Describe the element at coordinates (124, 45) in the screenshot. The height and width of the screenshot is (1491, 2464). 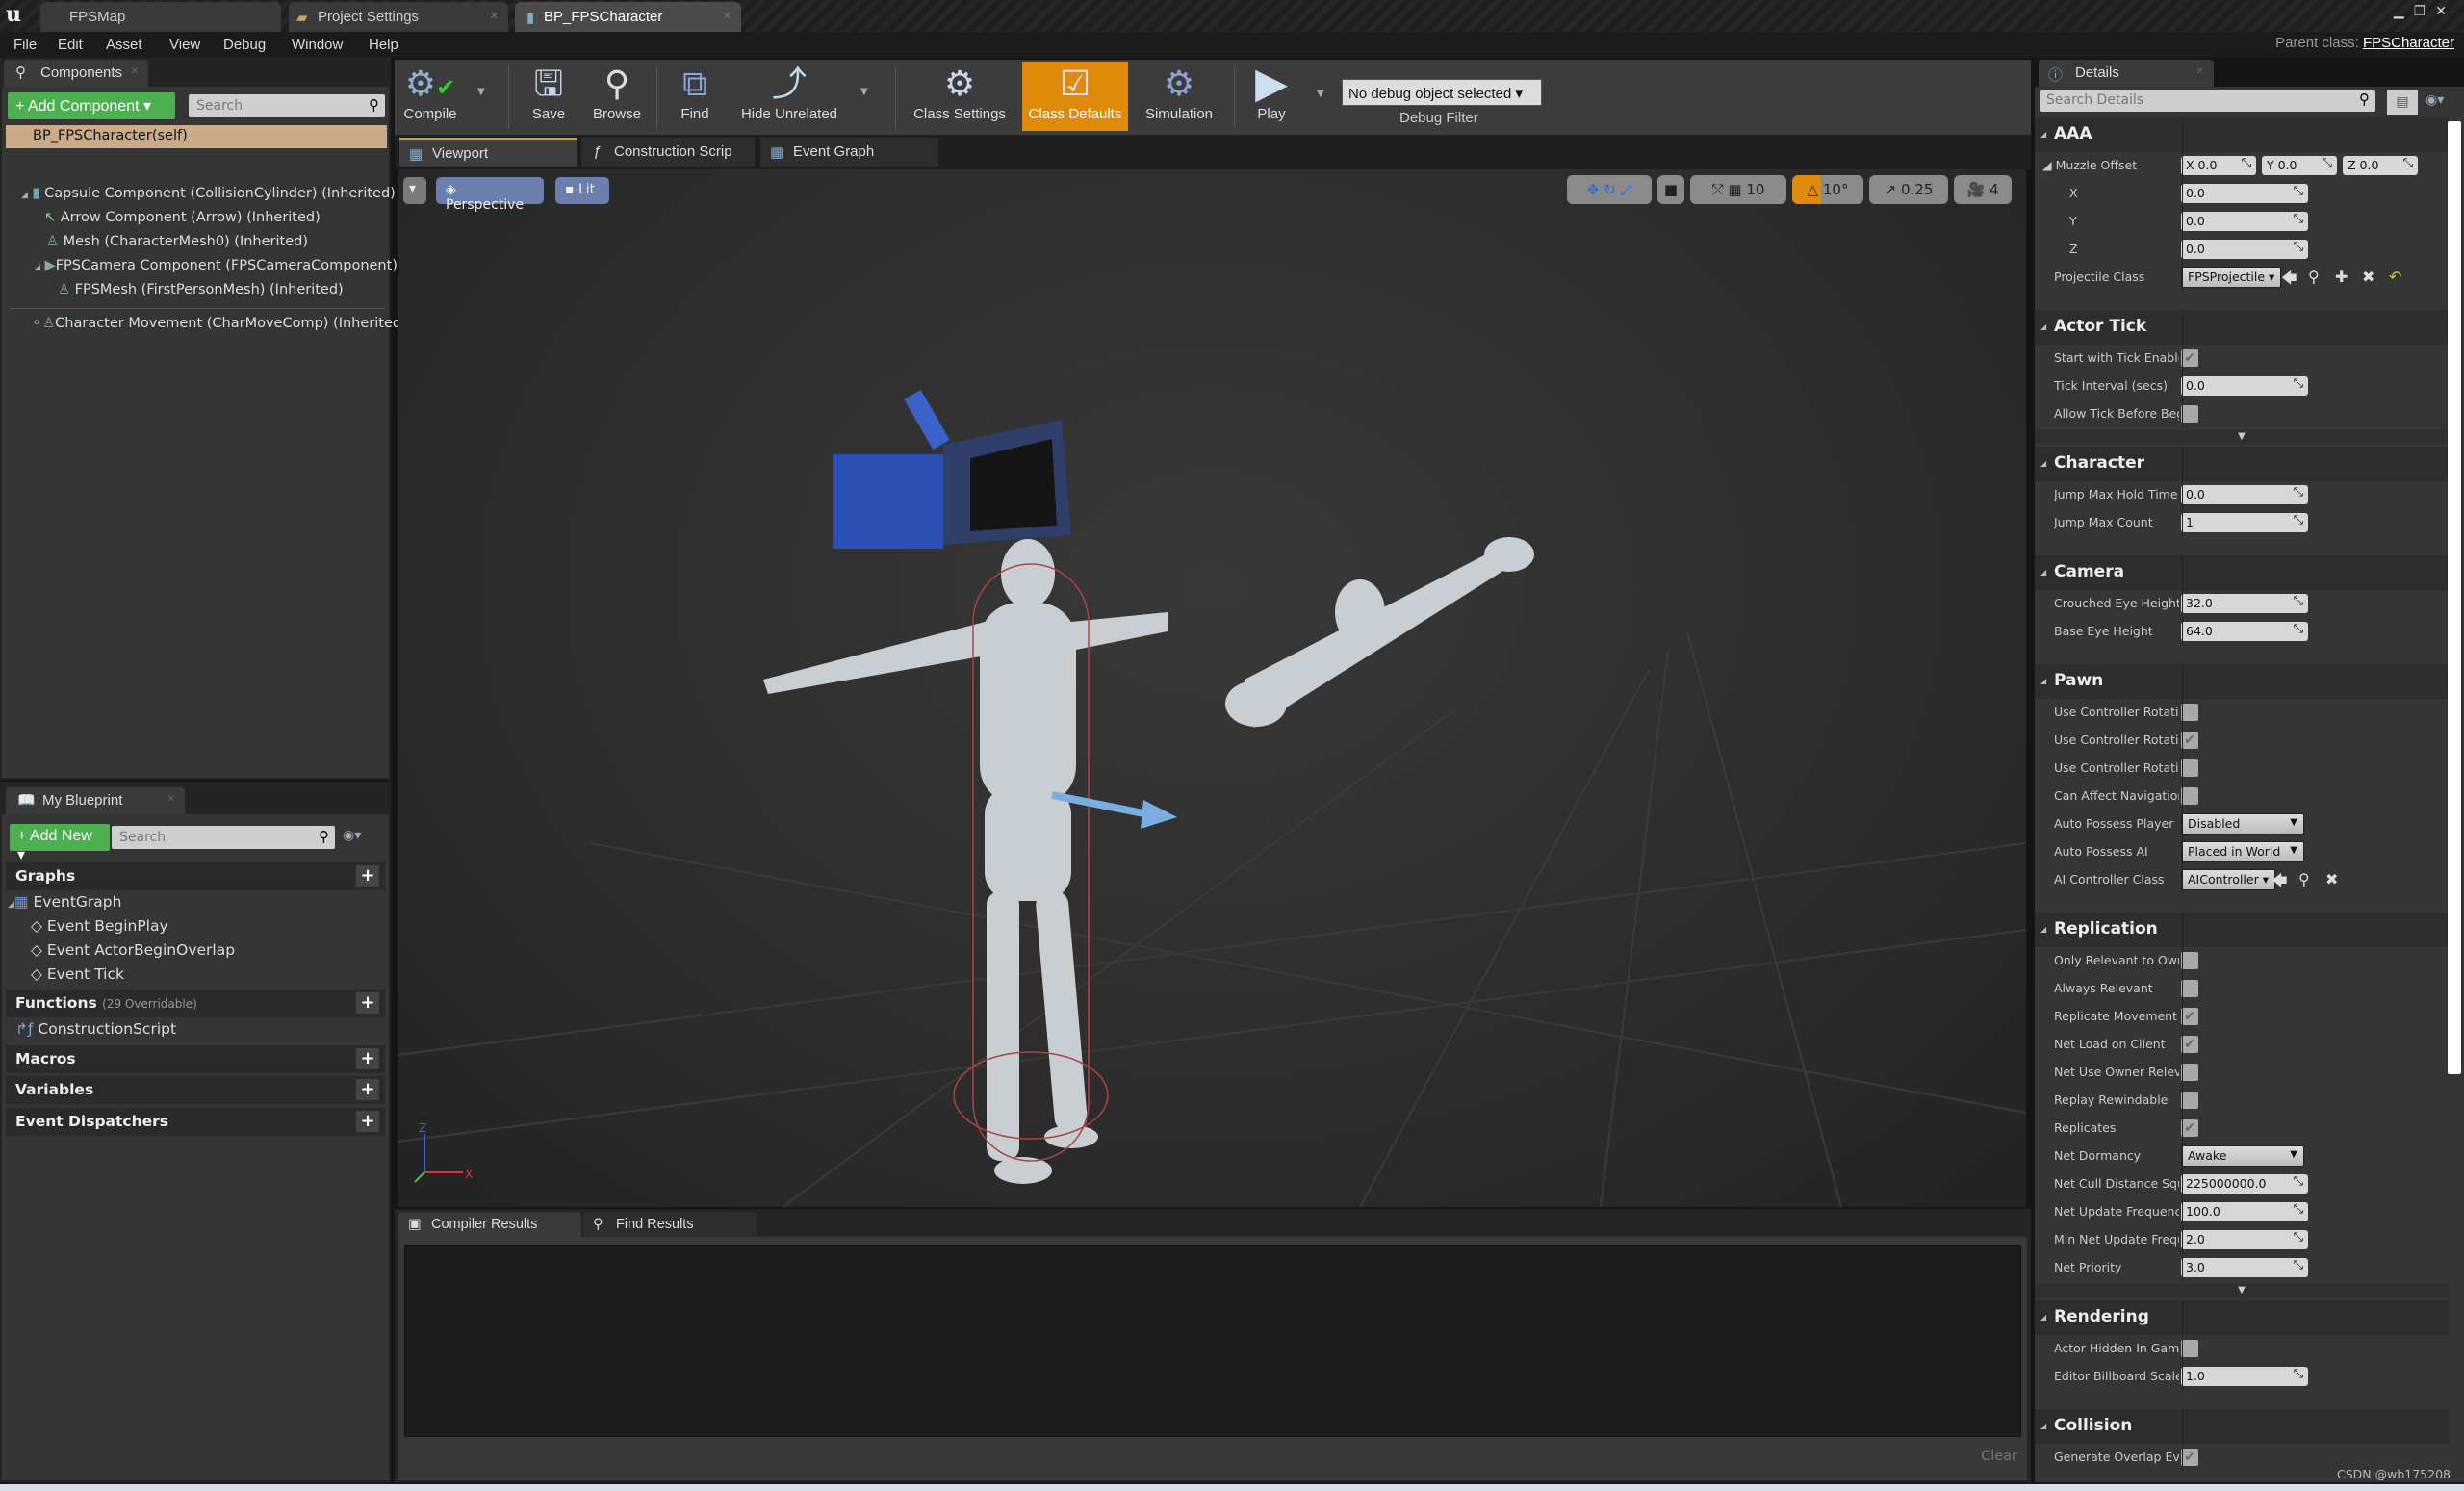
I see `menu-asset: Asset` at that location.